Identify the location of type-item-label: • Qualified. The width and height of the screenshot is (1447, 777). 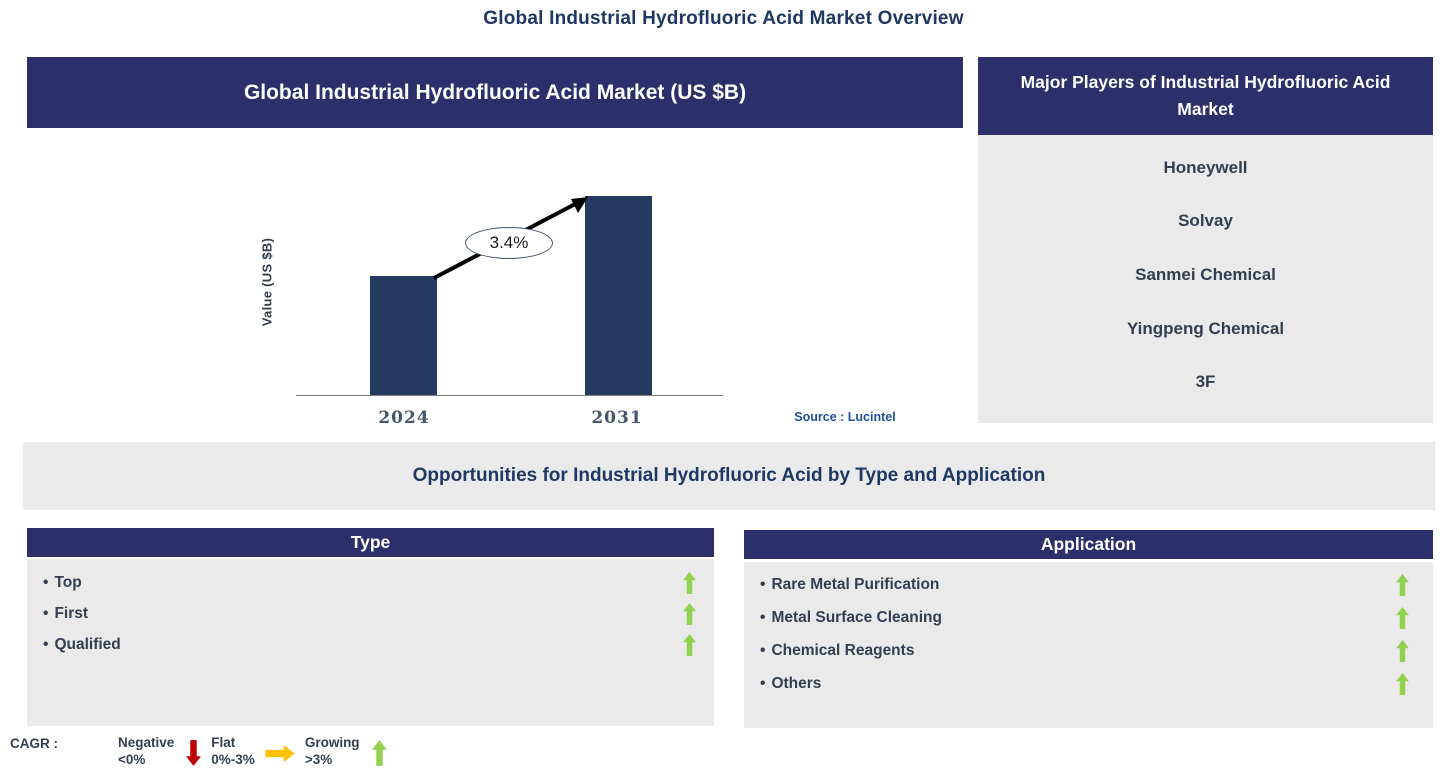
(82, 644).